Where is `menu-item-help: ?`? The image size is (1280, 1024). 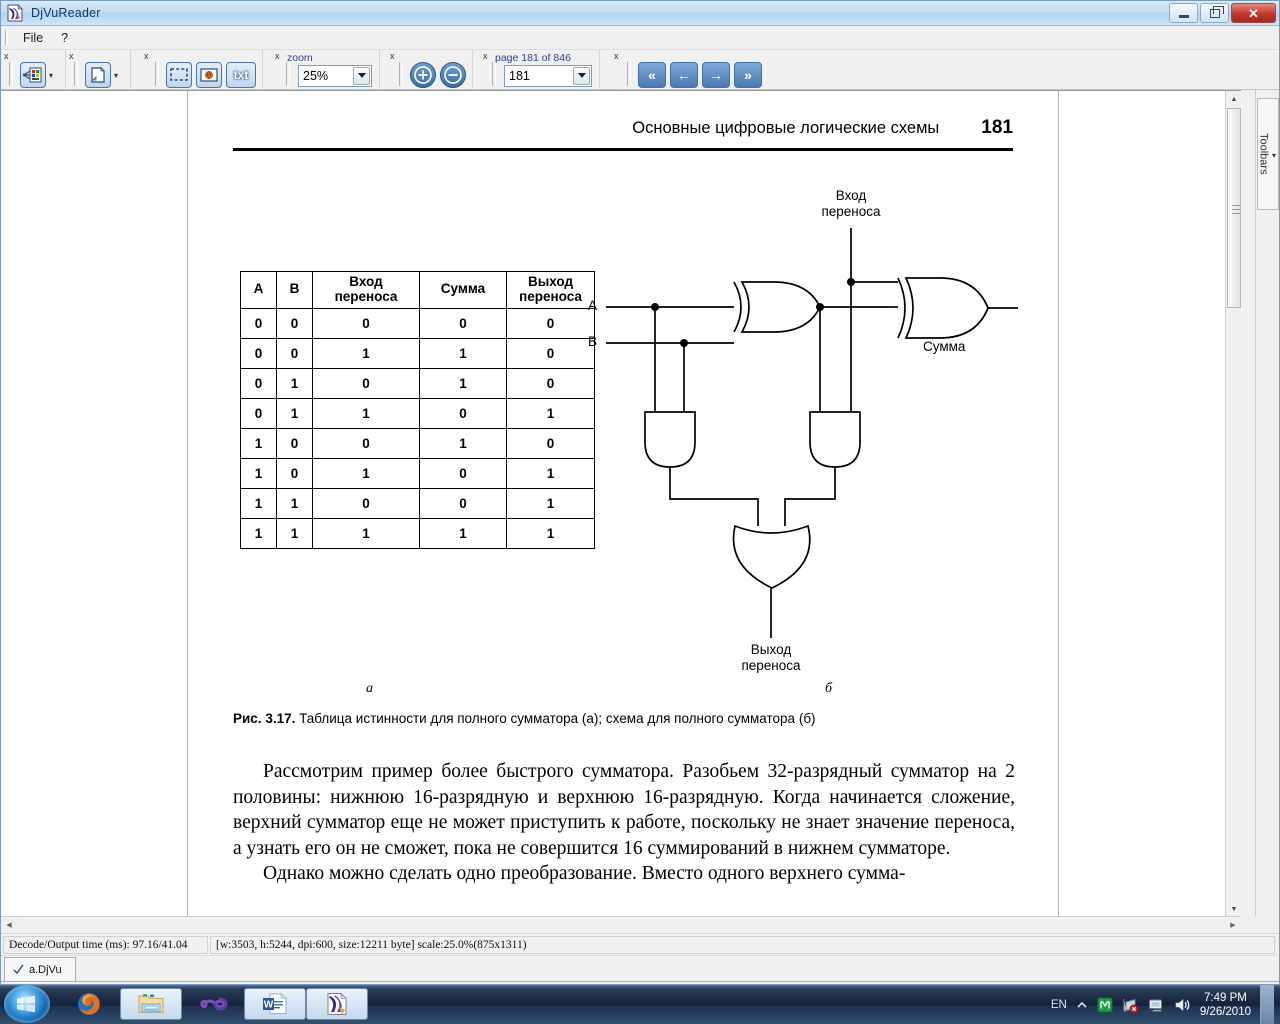 menu-item-help: ? is located at coordinates (64, 38).